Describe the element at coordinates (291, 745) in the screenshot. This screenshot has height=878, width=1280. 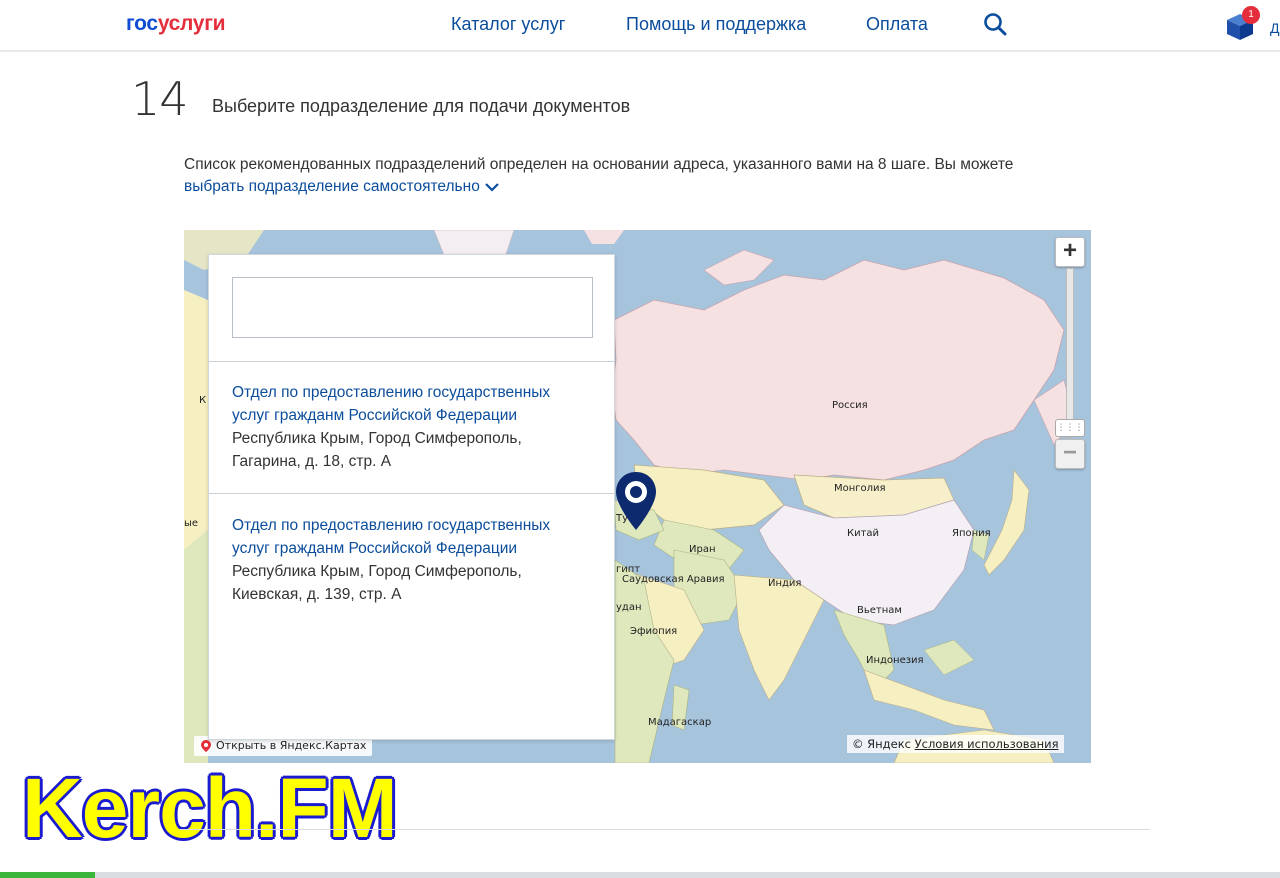
I see `open-in-yandex-maps-label: Открыть в Яндекс.Картах` at that location.